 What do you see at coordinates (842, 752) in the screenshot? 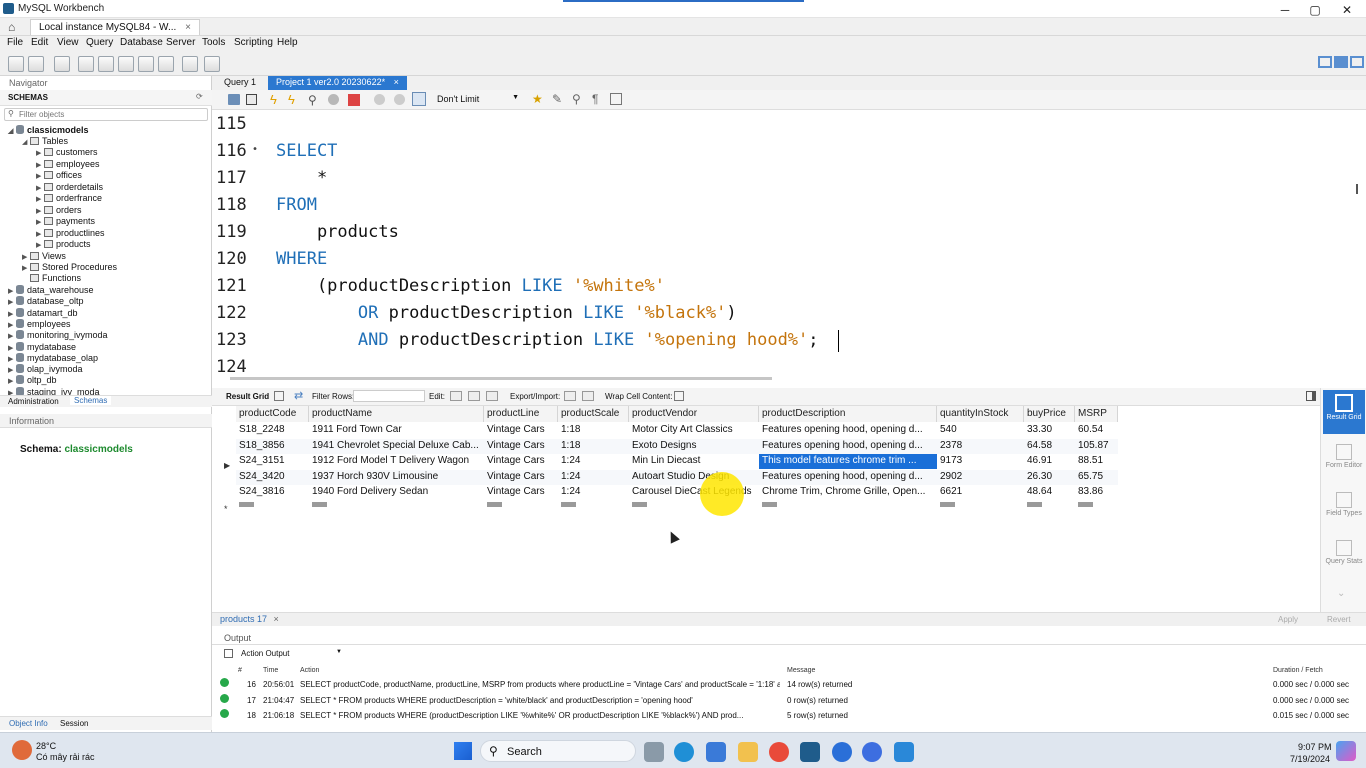
I see `messenger-icon` at bounding box center [842, 752].